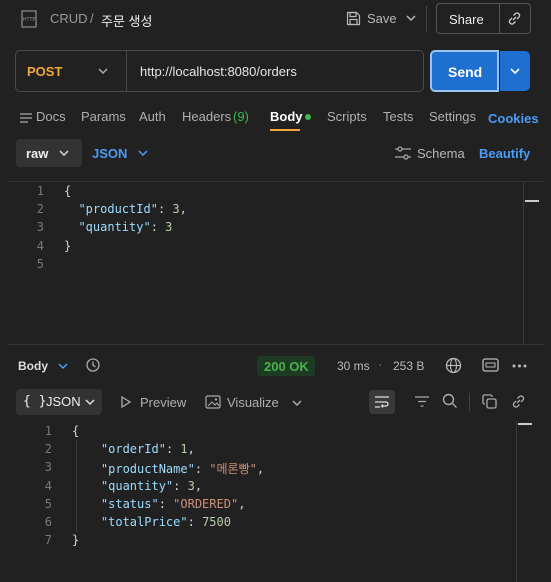  What do you see at coordinates (168, 468) in the screenshot?
I see `code-line: "productName": "메론빵",` at bounding box center [168, 468].